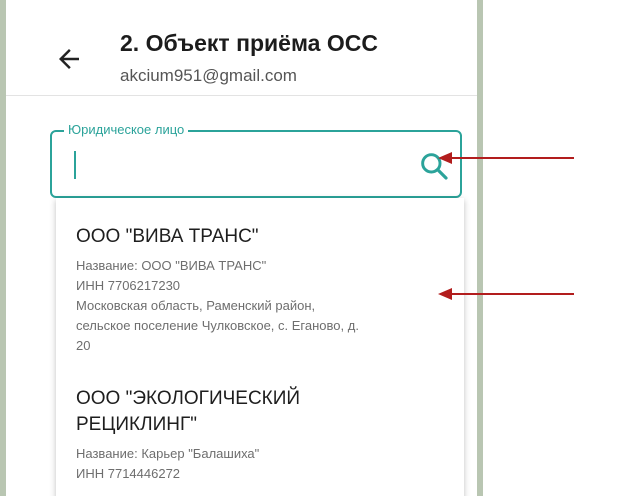  What do you see at coordinates (249, 43) in the screenshot?
I see `page-title: 2. Объект приёма ОСС` at bounding box center [249, 43].